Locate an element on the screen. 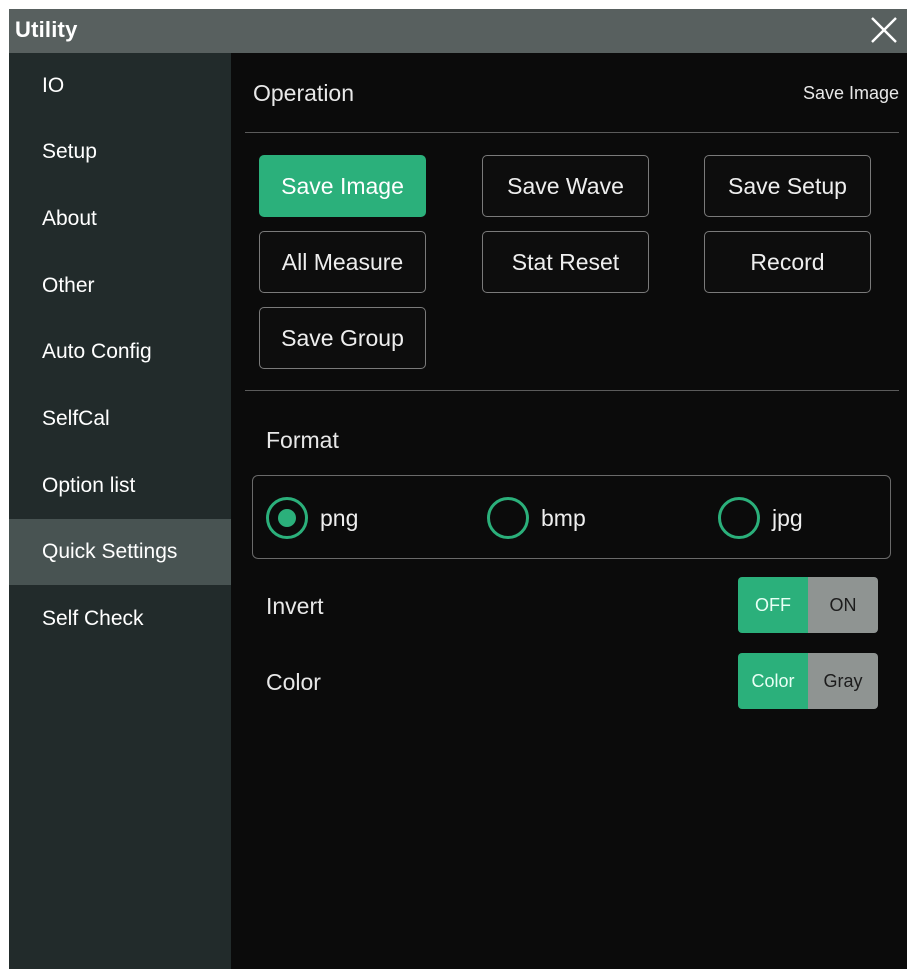 The width and height of the screenshot is (907, 969). sidebar-item-label: Option list is located at coordinates (89, 485).